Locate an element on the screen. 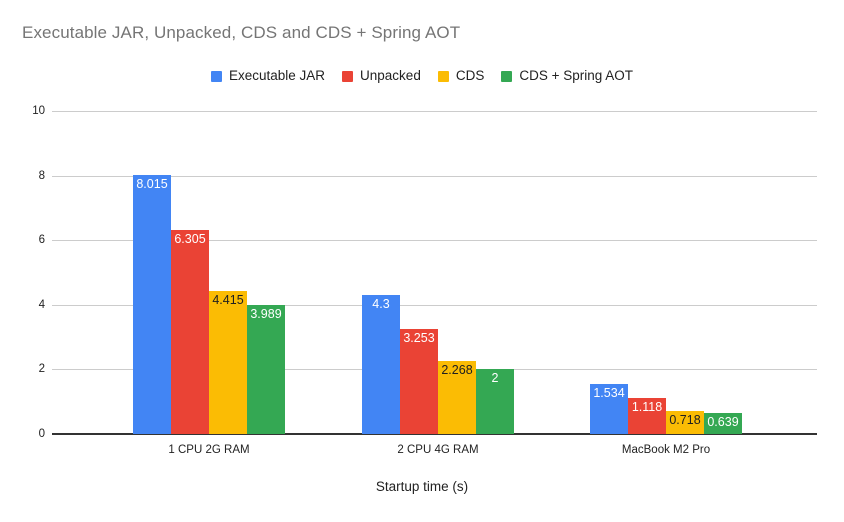 This screenshot has height=522, width=844. bar: 8.015 is located at coordinates (152, 304).